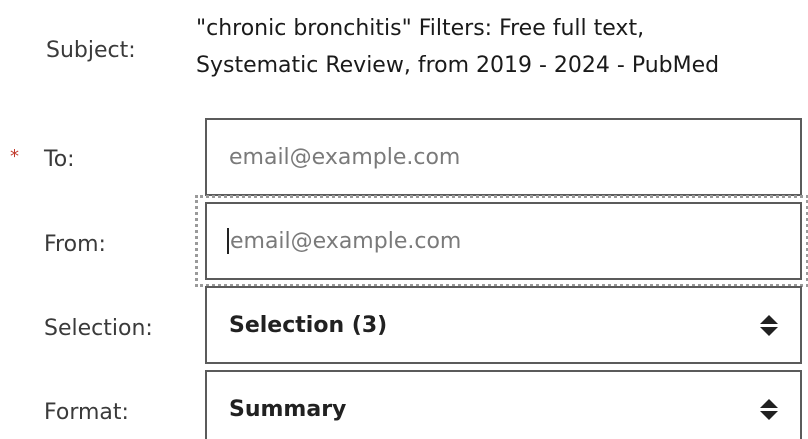 Image resolution: width=808 pixels, height=439 pixels. What do you see at coordinates (59, 159) in the screenshot?
I see `to-label: To:` at bounding box center [59, 159].